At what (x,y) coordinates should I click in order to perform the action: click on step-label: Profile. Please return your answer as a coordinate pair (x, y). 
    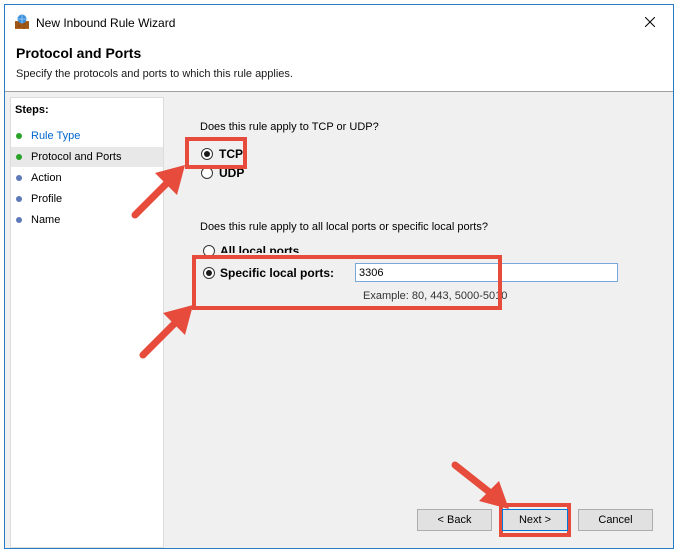
    Looking at the image, I should click on (47, 199).